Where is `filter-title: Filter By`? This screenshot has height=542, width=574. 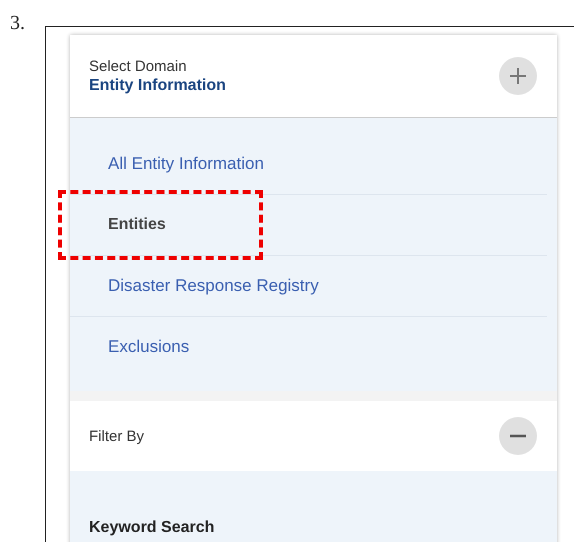
filter-title: Filter By is located at coordinates (116, 436).